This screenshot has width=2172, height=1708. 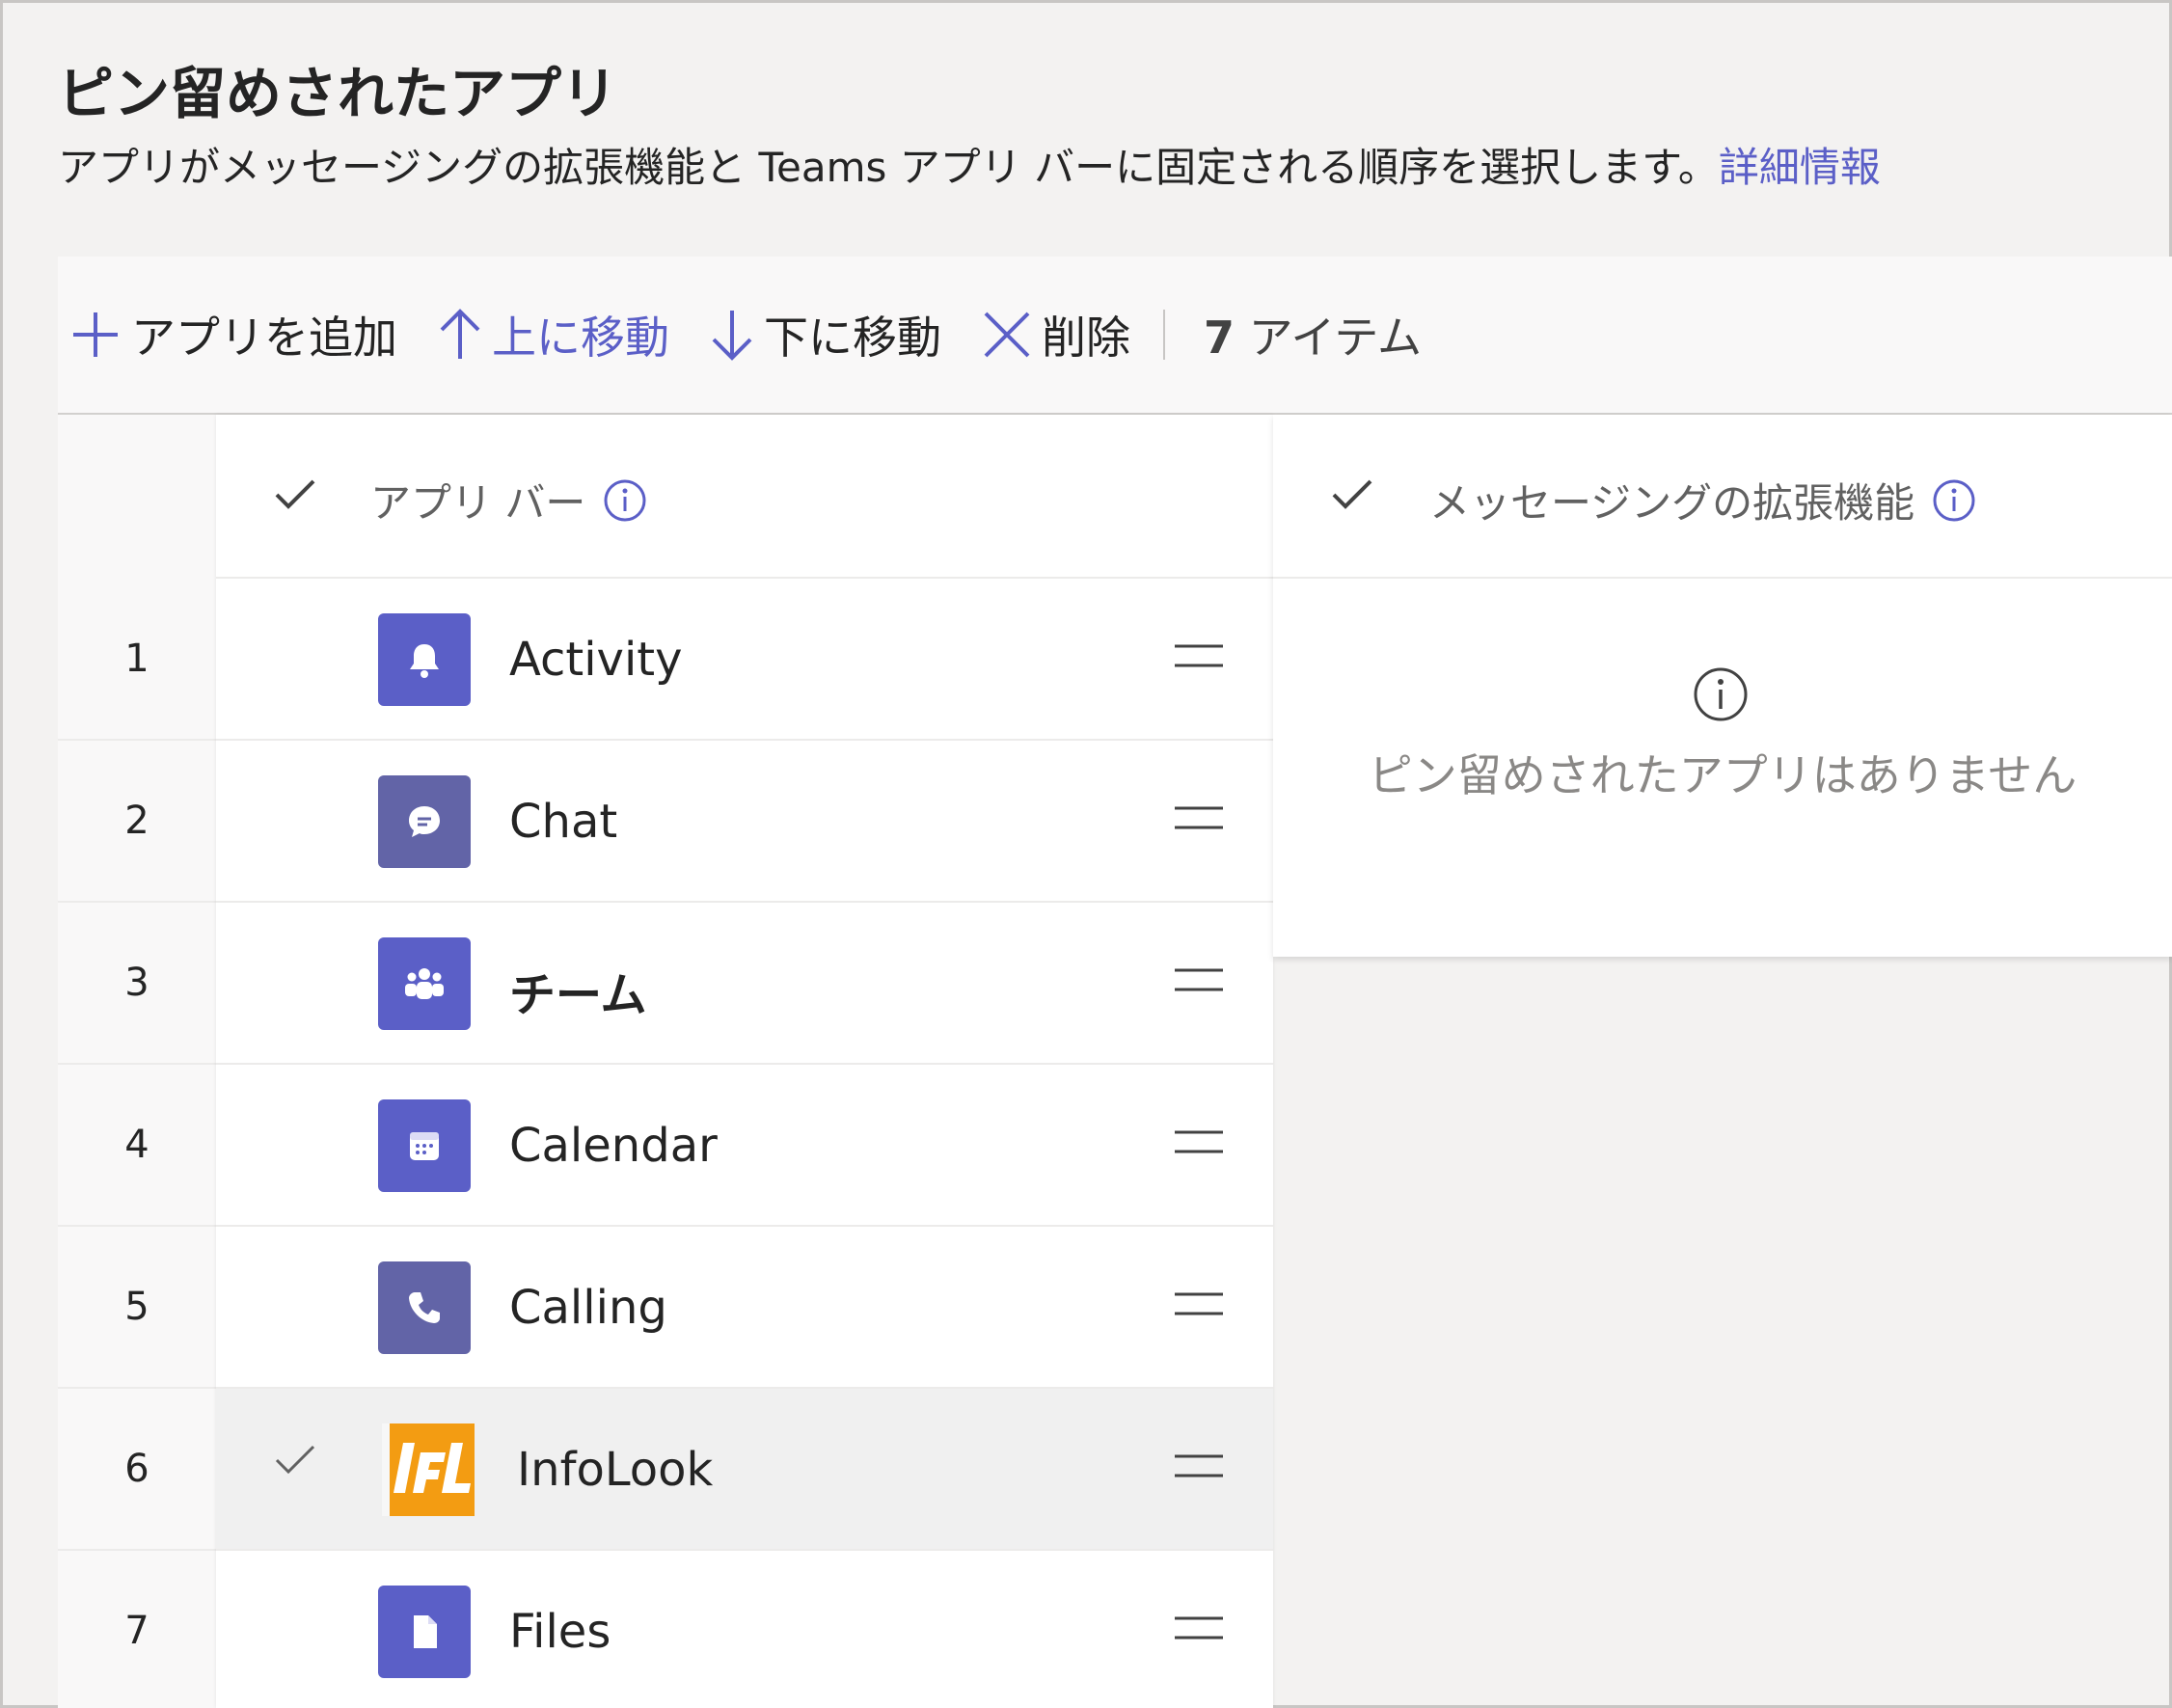 What do you see at coordinates (744, 1146) in the screenshot?
I see `app-row-calendar: Calendar` at bounding box center [744, 1146].